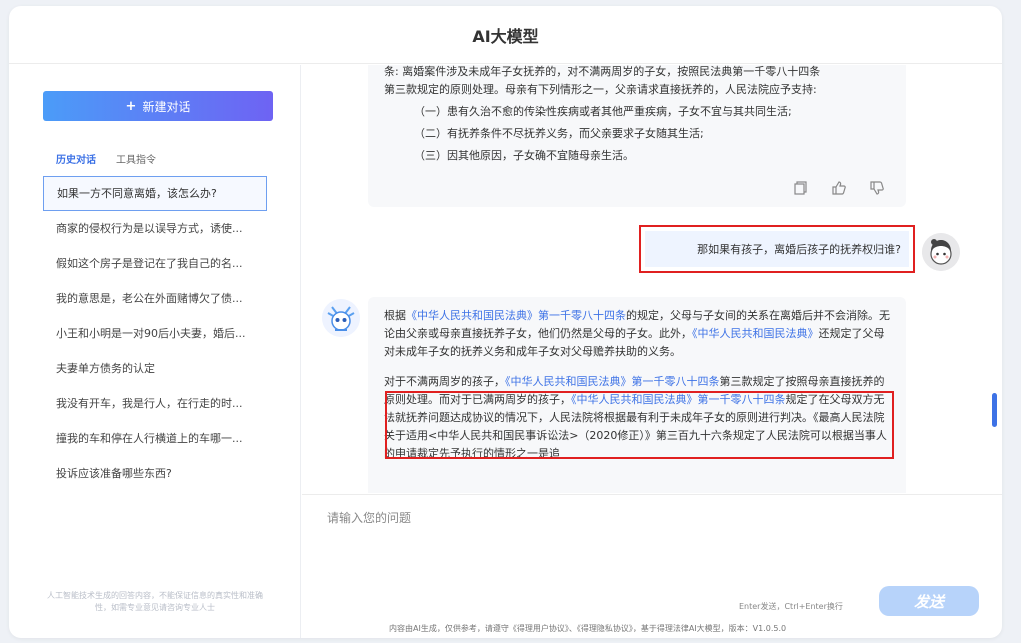 This screenshot has height=643, width=1021. Describe the element at coordinates (929, 601) in the screenshot. I see `send-button: 发送` at that location.